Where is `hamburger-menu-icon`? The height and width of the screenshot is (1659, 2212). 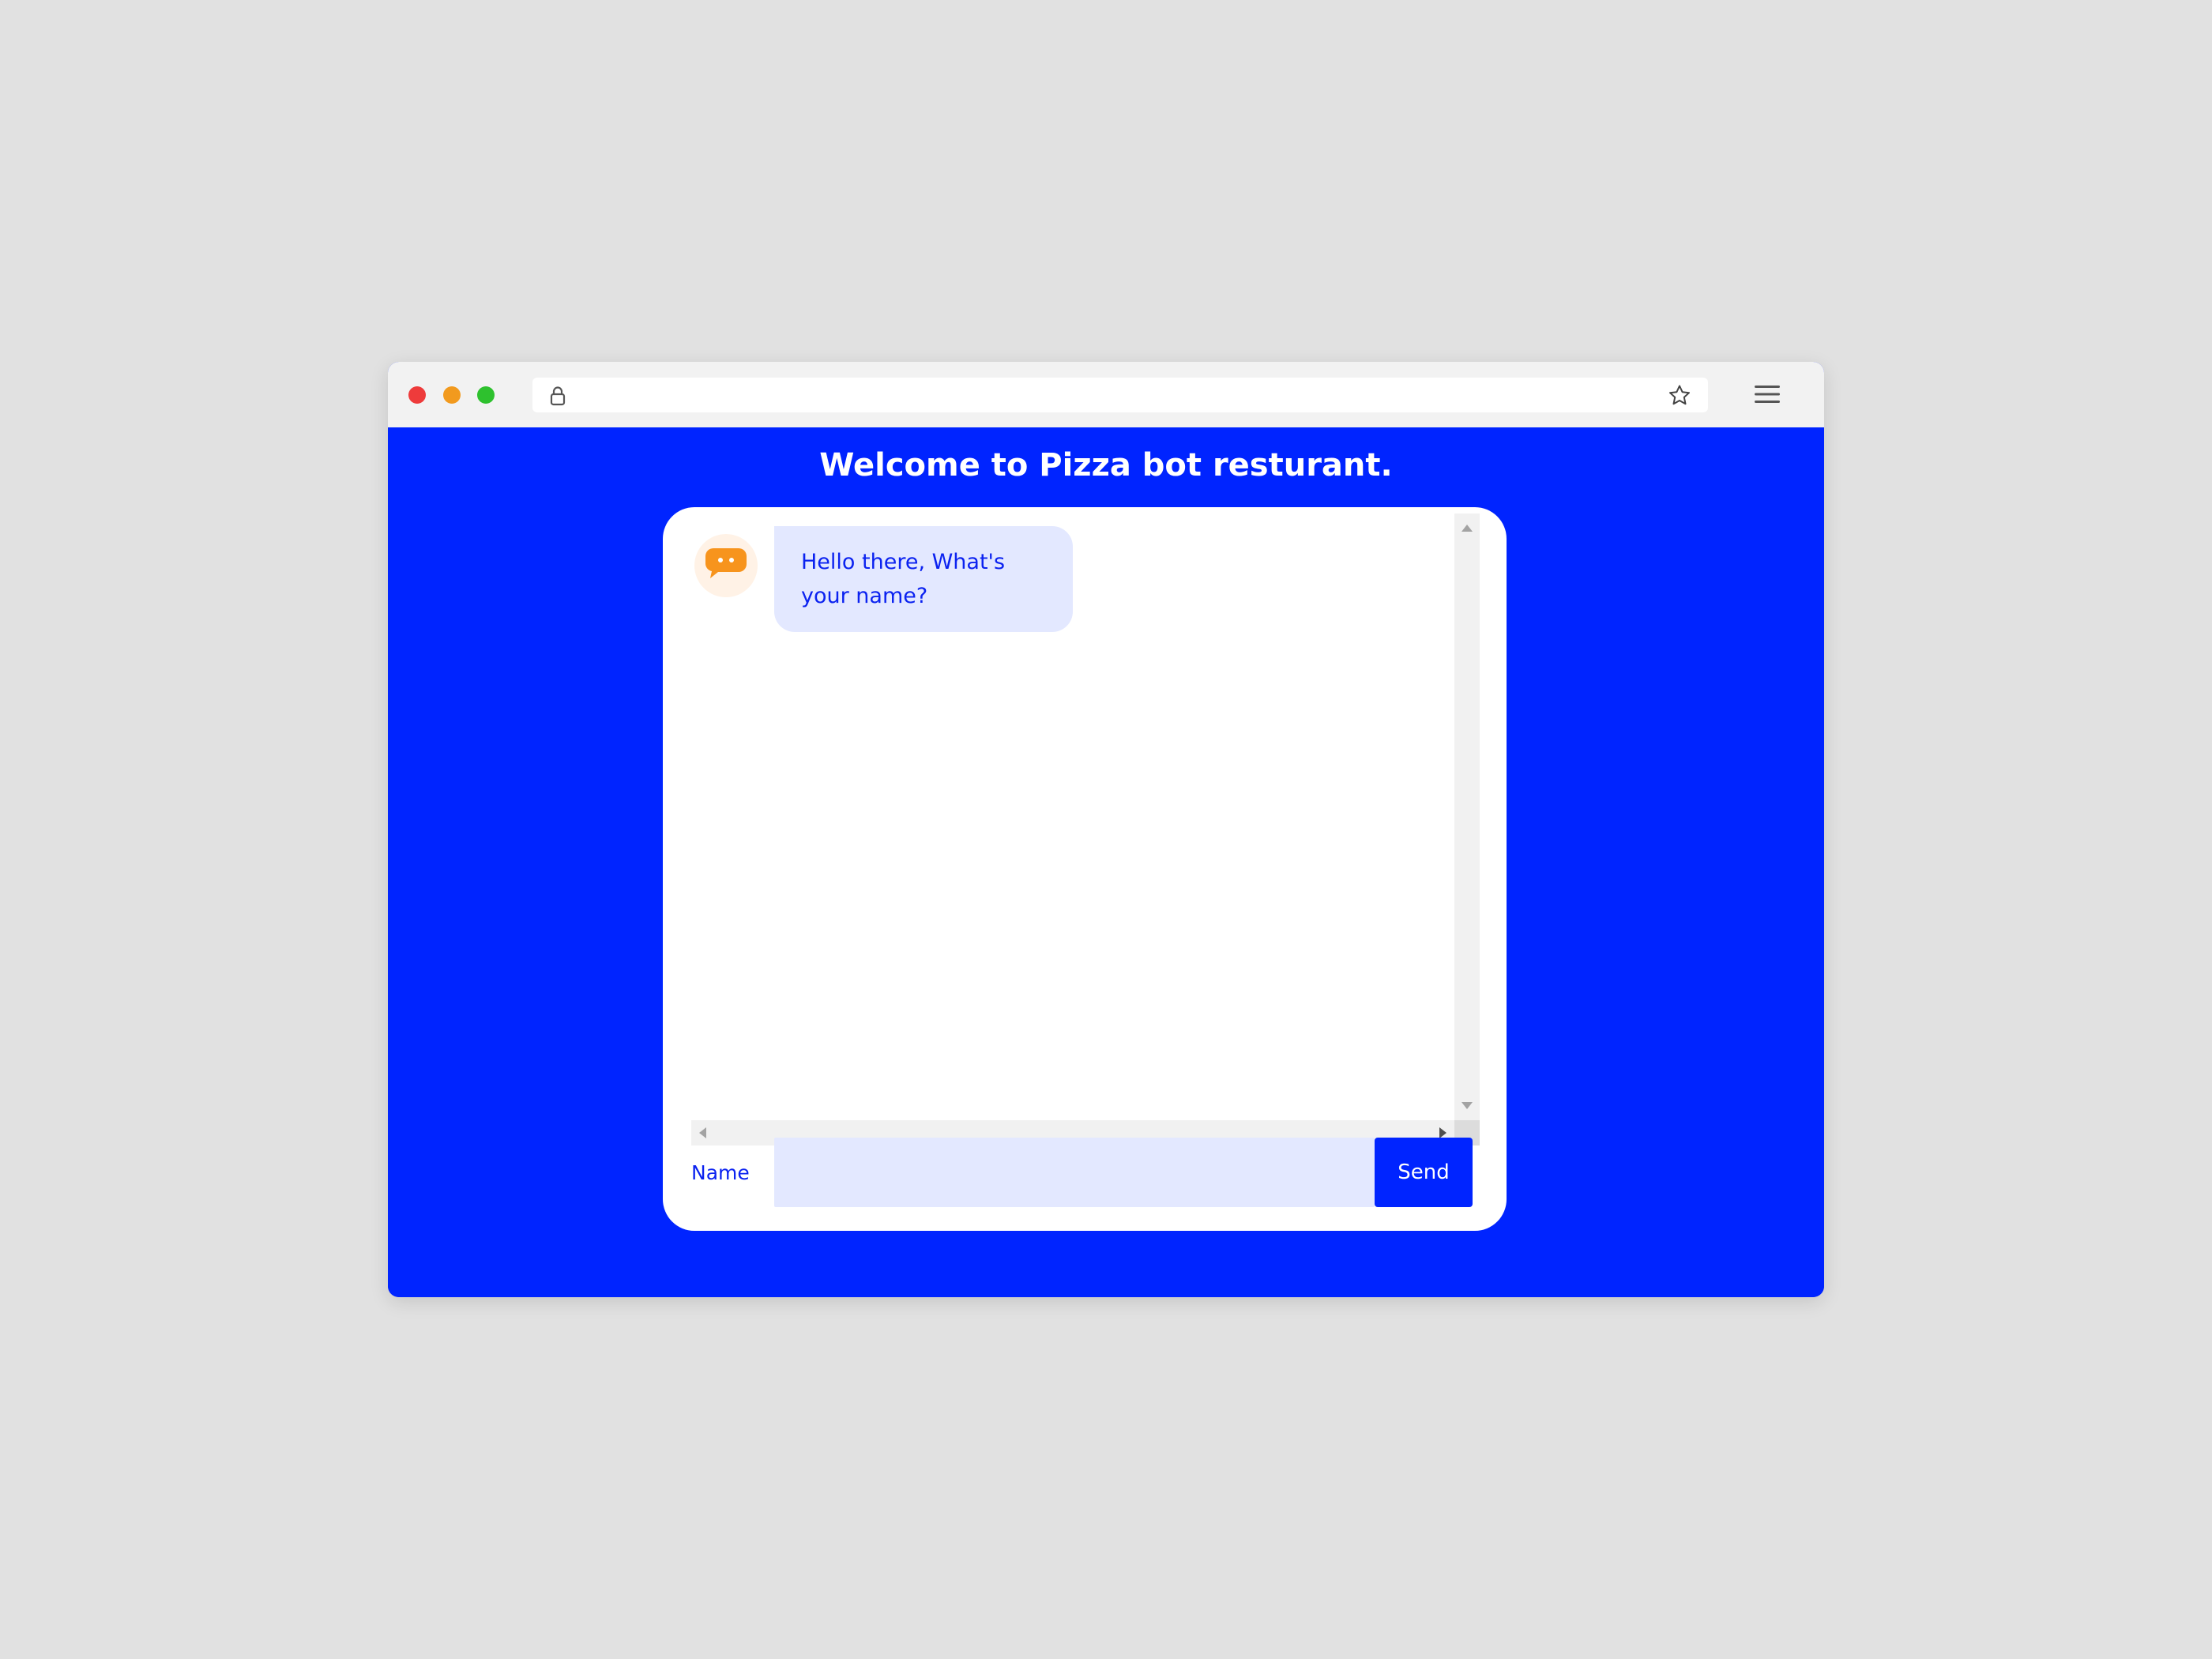 hamburger-menu-icon is located at coordinates (1767, 394).